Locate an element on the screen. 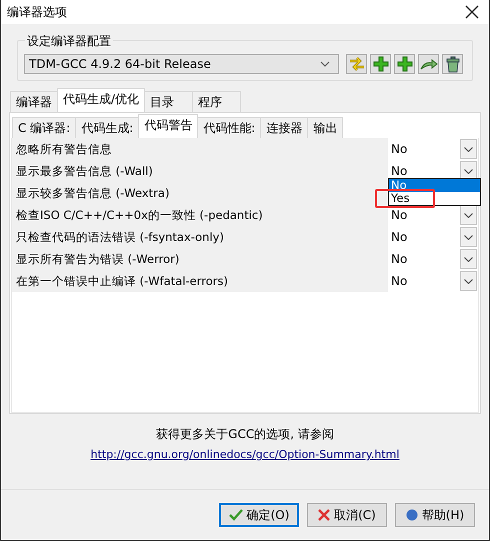 This screenshot has width=490, height=541. info-text: 获得更多关于GCC的选项, 请参阅 is located at coordinates (245, 434).